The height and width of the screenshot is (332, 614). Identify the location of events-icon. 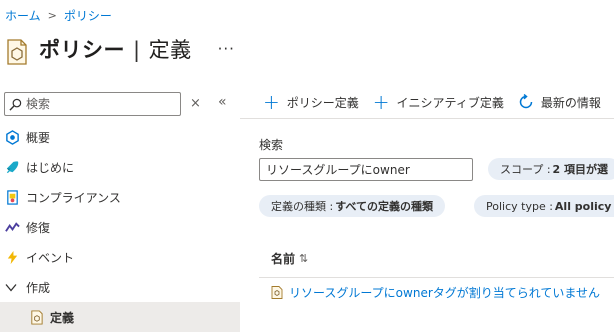
(12, 257).